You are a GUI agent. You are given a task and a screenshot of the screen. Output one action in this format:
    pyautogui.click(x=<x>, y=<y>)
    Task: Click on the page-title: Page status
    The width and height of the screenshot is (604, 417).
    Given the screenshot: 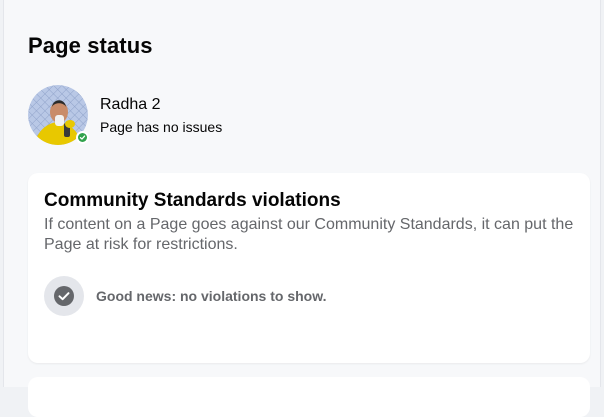 What is the action you would take?
    pyautogui.click(x=90, y=45)
    